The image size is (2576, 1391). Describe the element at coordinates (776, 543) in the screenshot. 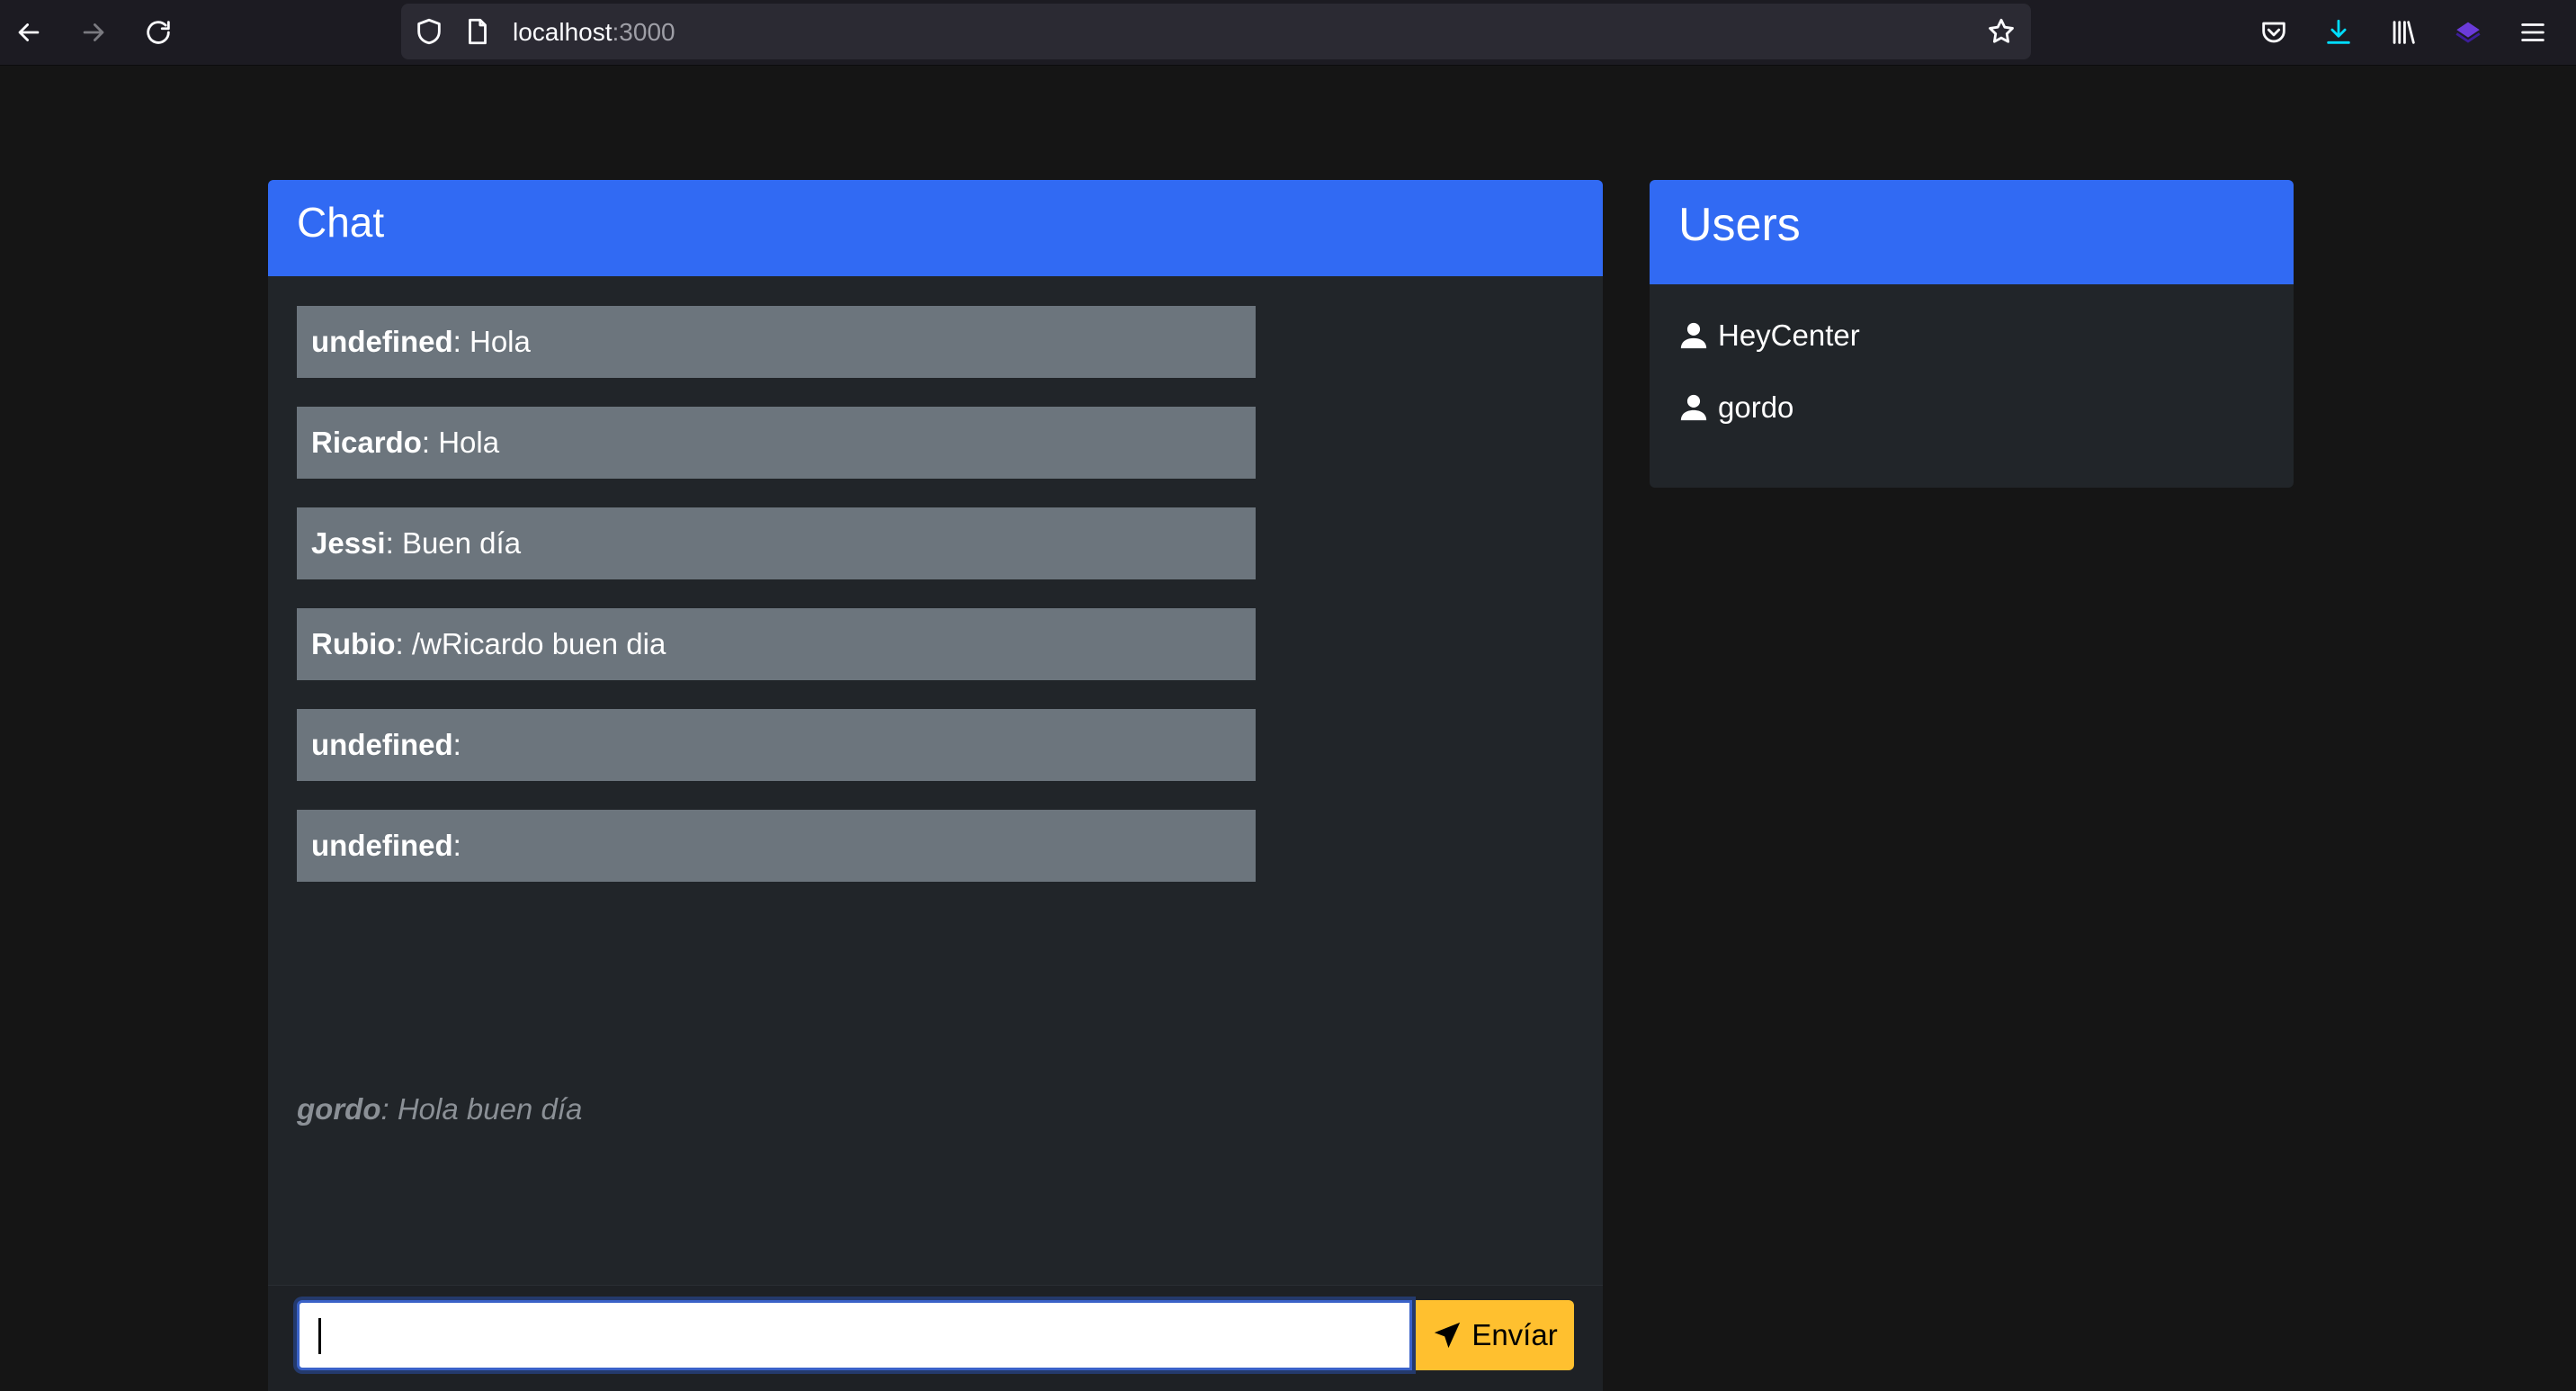

I see `chat-message: Jessi: Buen día` at that location.